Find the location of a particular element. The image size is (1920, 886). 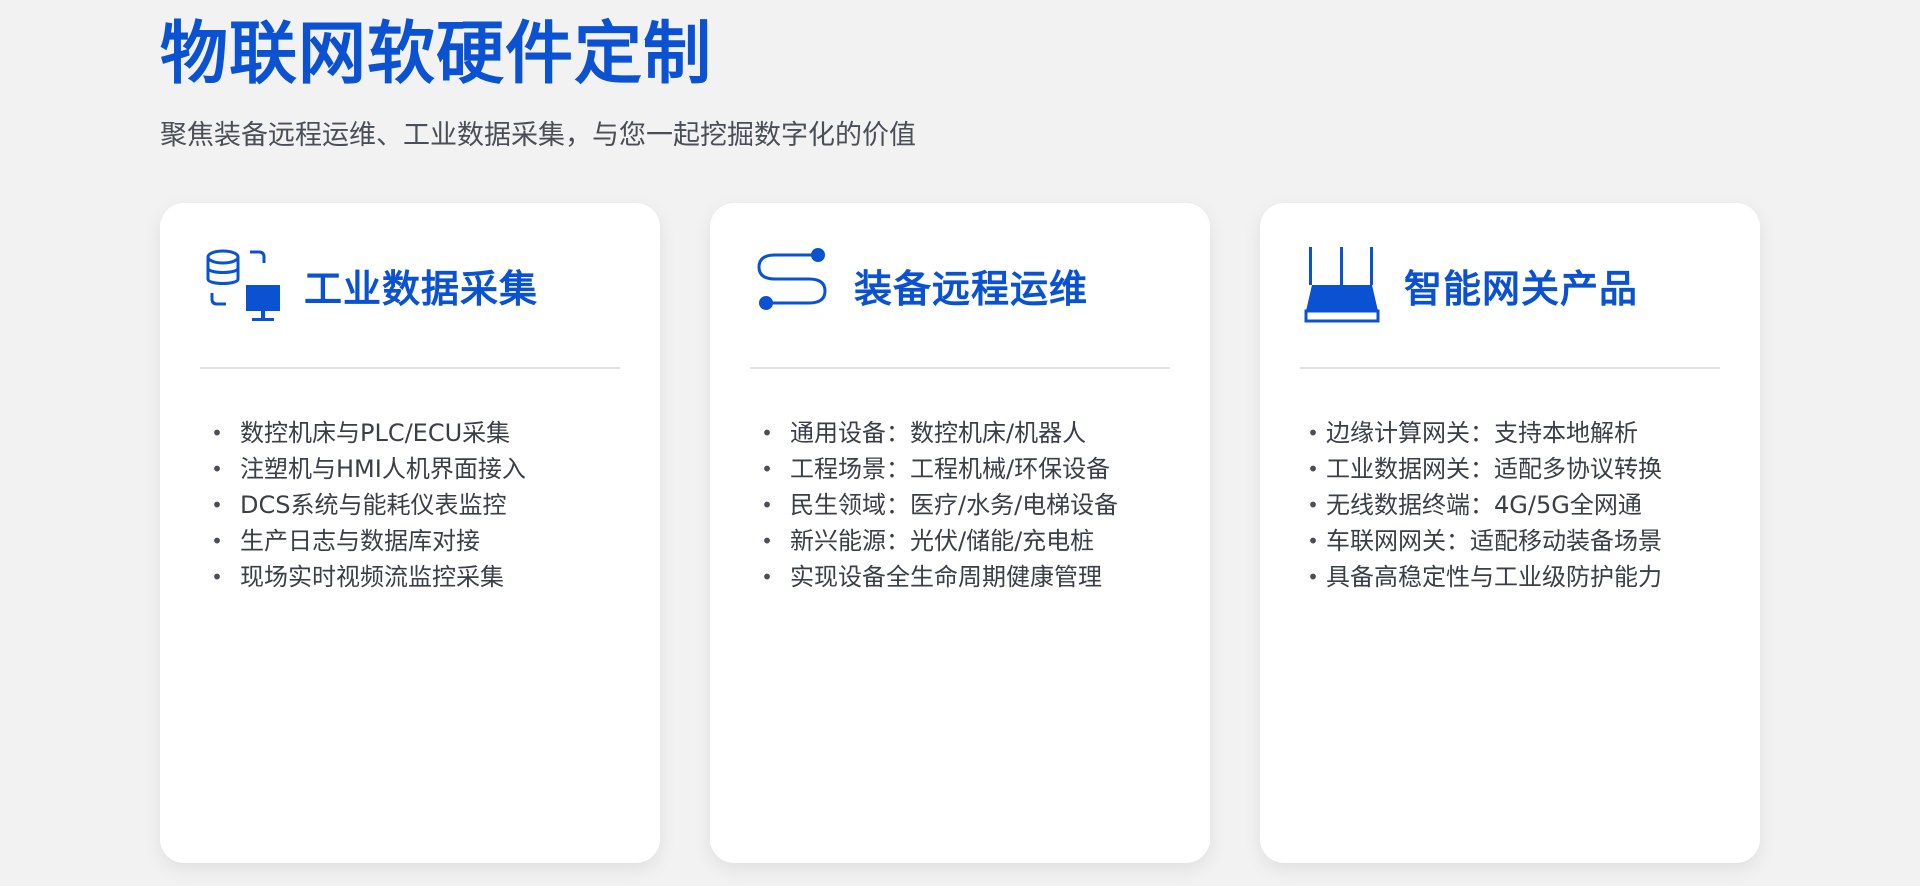

list-item: • 新兴能源：光伏/储能/充电桩 is located at coordinates (963, 541).